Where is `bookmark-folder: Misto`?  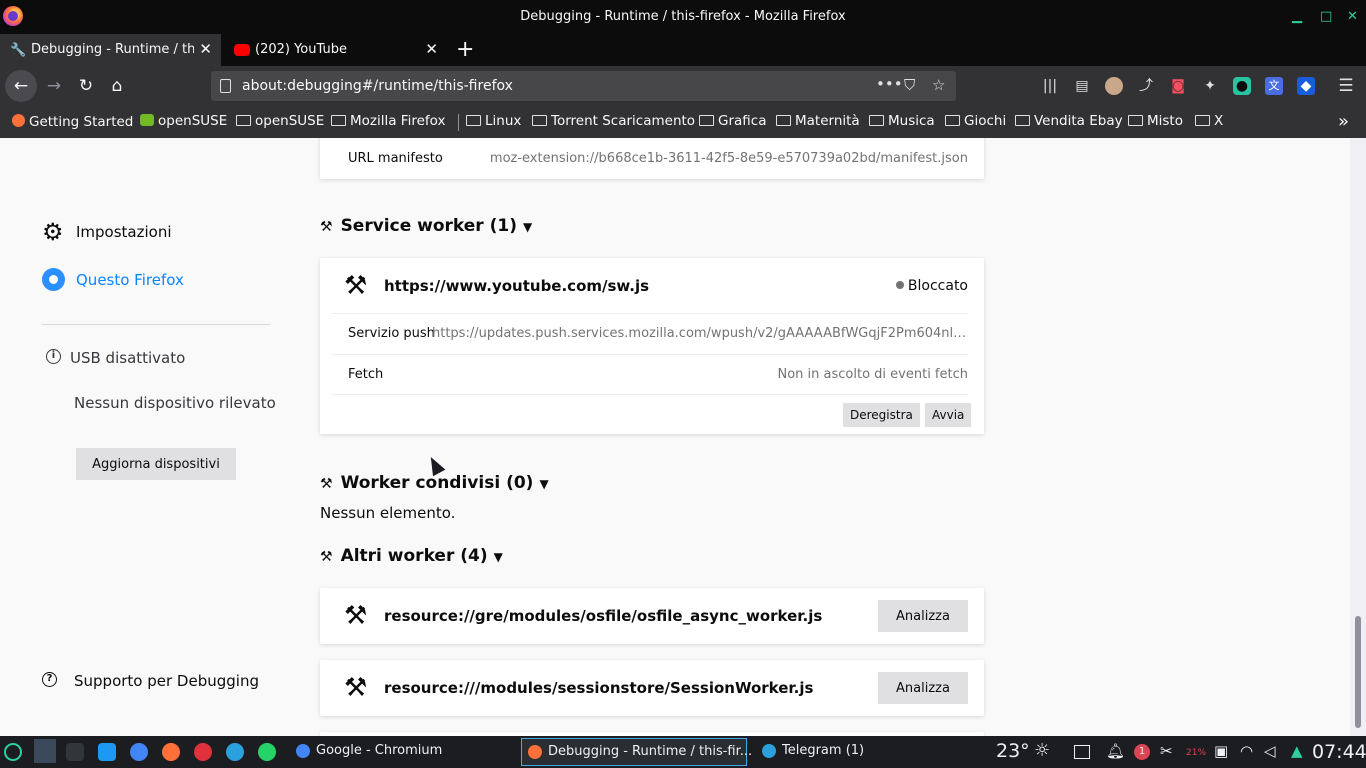 bookmark-folder: Misto is located at coordinates (1155, 121).